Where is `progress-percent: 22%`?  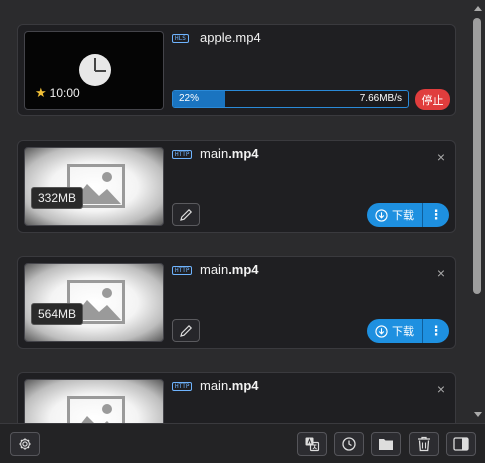 progress-percent: 22% is located at coordinates (189, 98).